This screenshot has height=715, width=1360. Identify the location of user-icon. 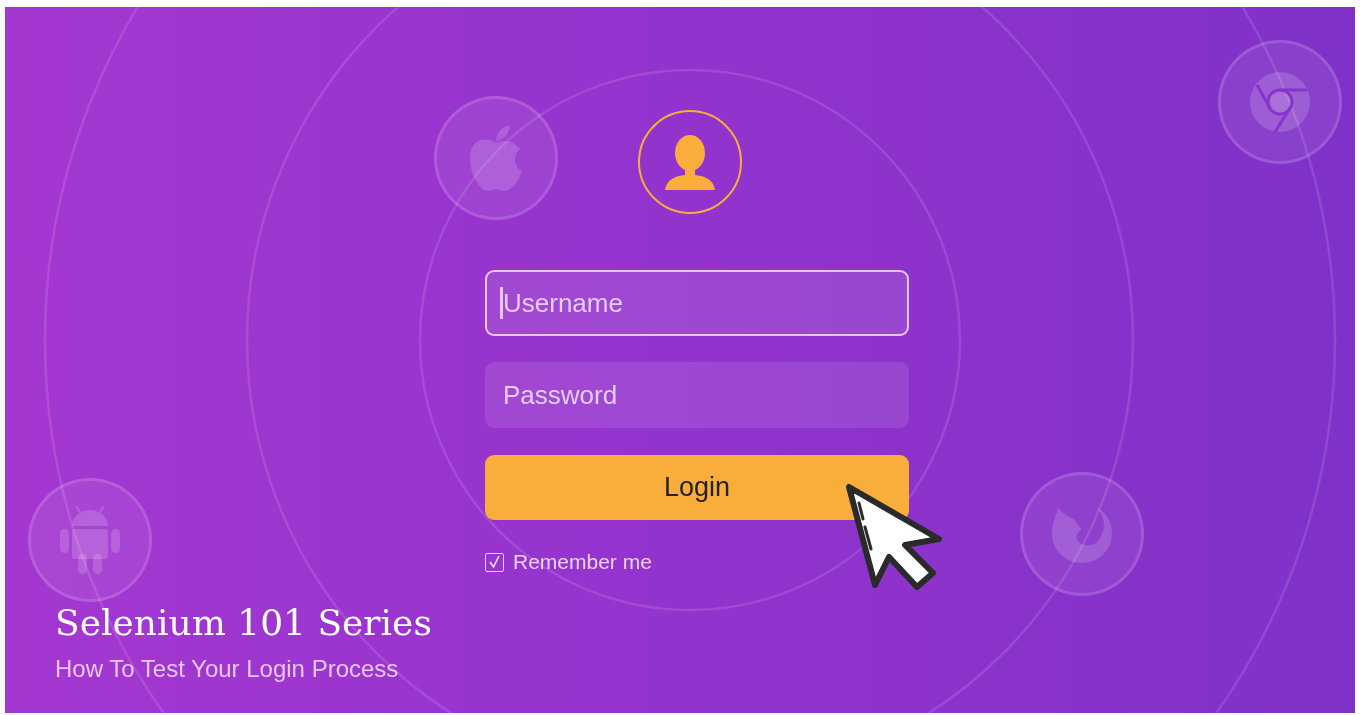
(690, 162).